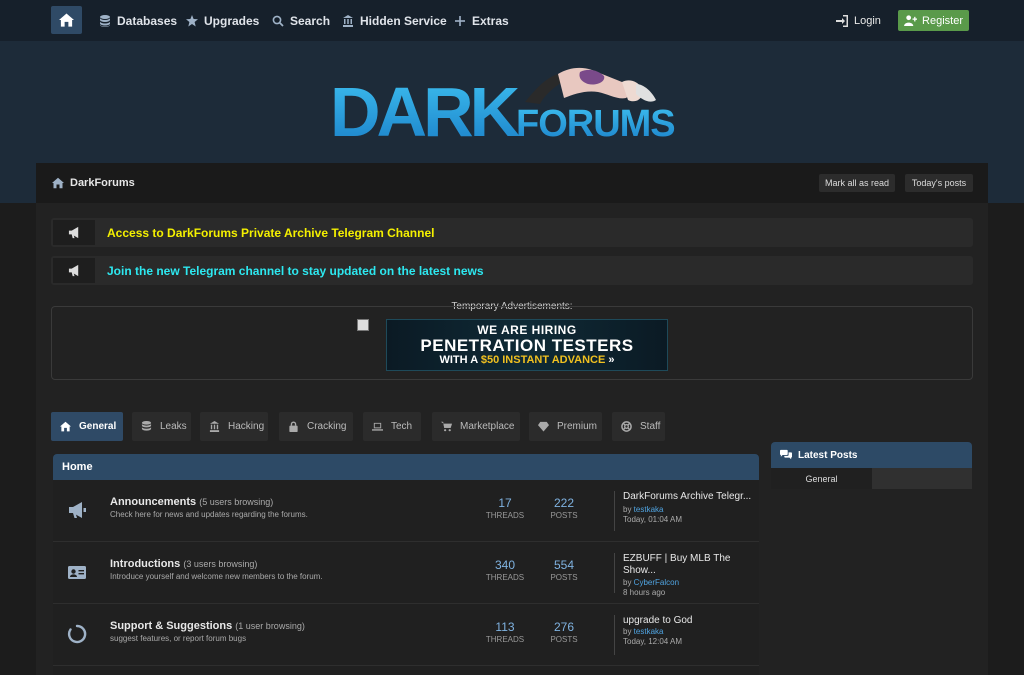  What do you see at coordinates (857, 183) in the screenshot?
I see `mark-all-read-button: Mark all as read` at bounding box center [857, 183].